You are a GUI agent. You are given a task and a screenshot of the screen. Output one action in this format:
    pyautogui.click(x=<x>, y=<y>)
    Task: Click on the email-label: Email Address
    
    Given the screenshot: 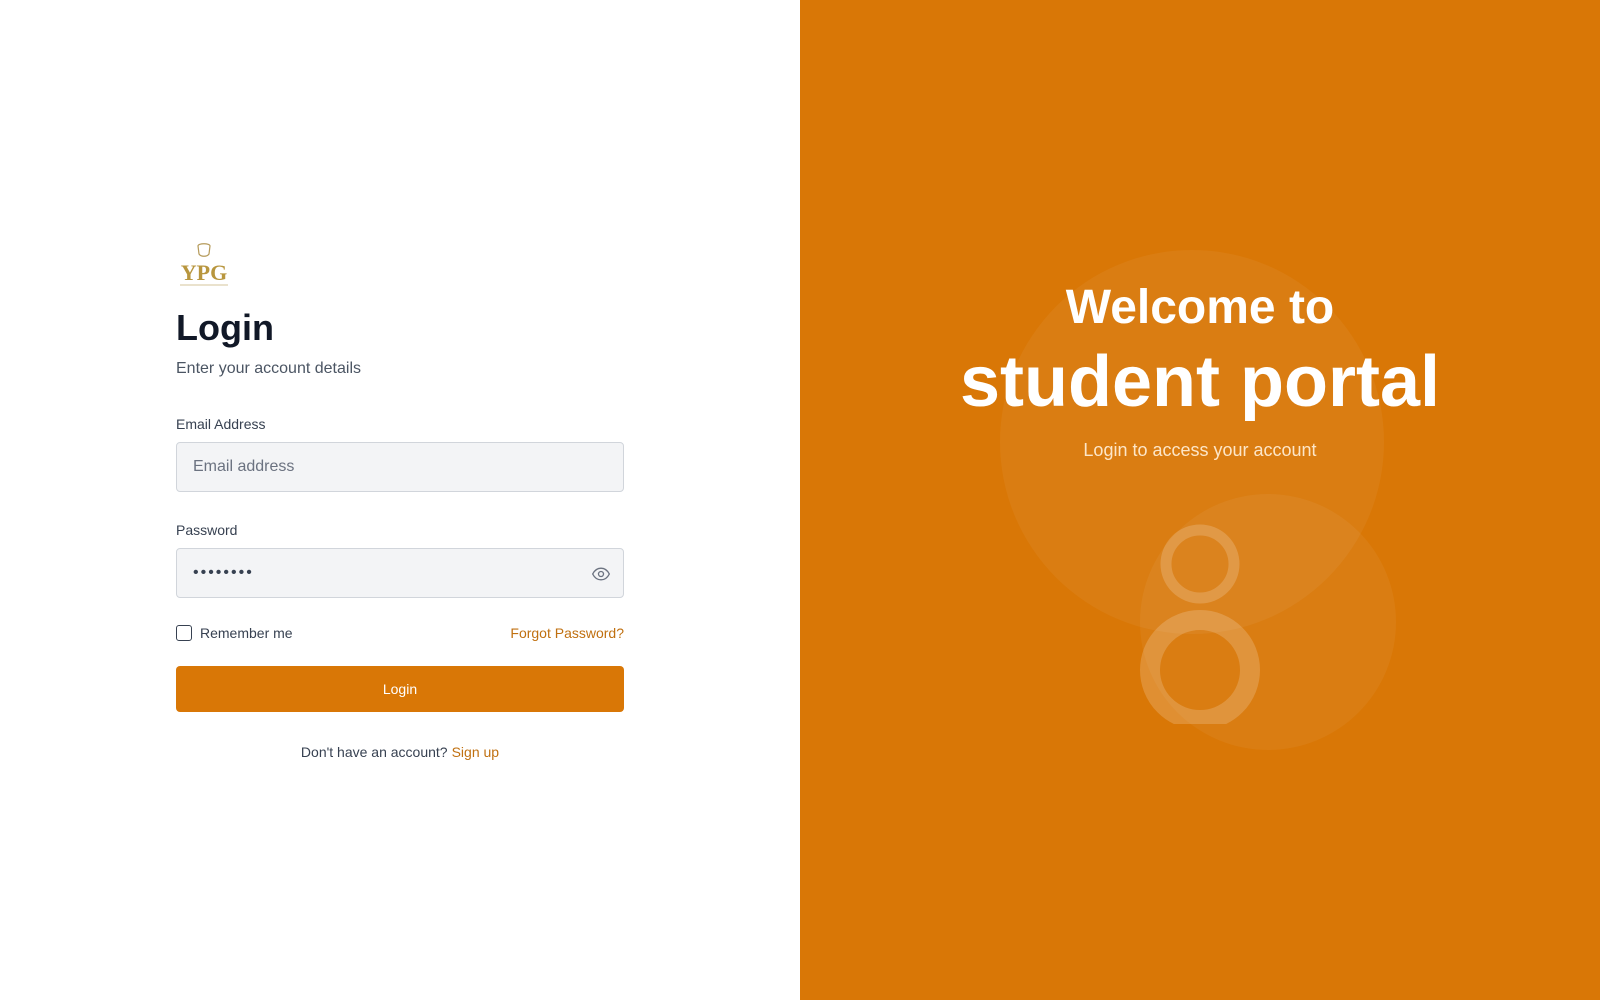 What is the action you would take?
    pyautogui.click(x=221, y=424)
    